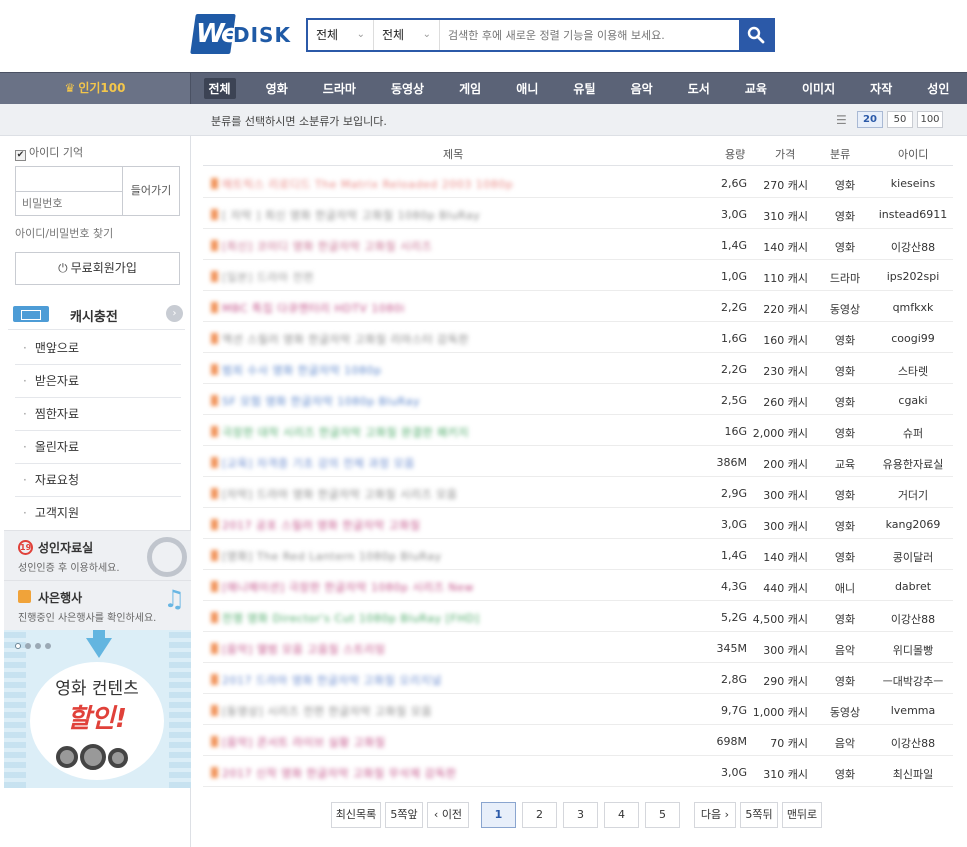 The image size is (967, 847). I want to click on page-3: 3, so click(580, 815).